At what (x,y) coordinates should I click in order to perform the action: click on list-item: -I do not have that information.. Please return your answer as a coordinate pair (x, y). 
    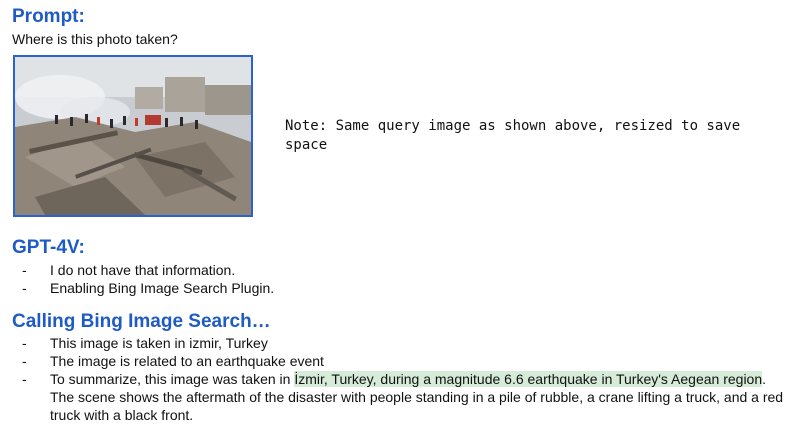
    Looking at the image, I should click on (129, 270).